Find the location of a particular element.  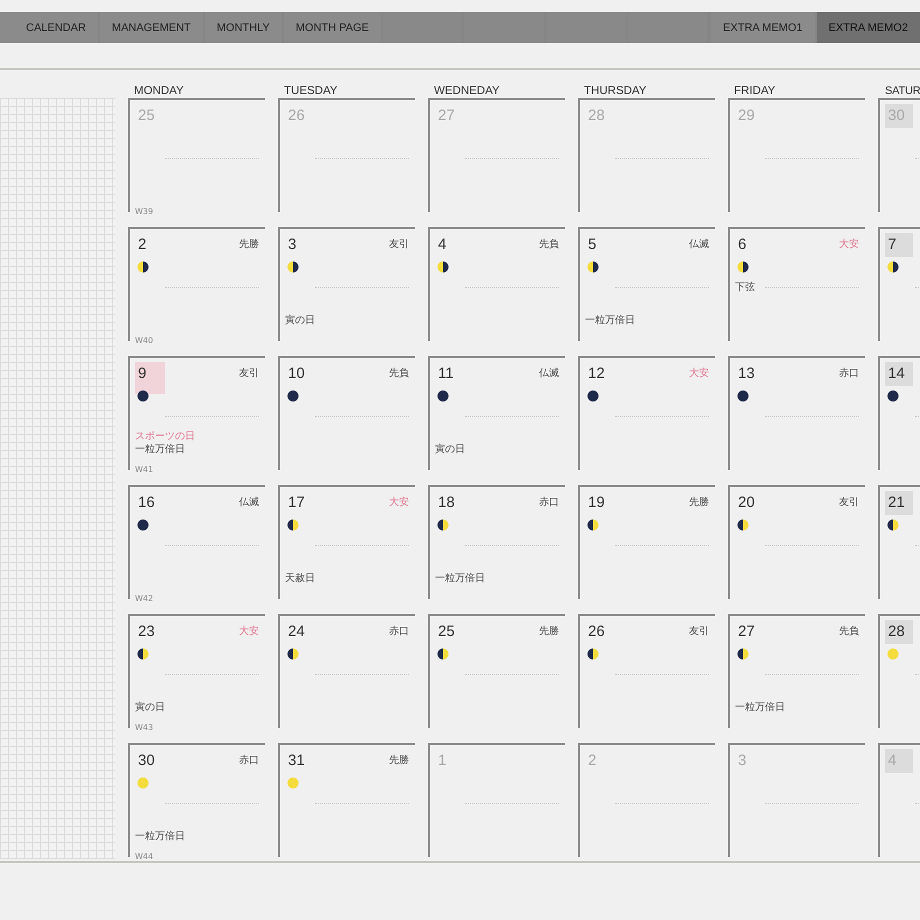

day-cell: 24 赤口 is located at coordinates (346, 671).